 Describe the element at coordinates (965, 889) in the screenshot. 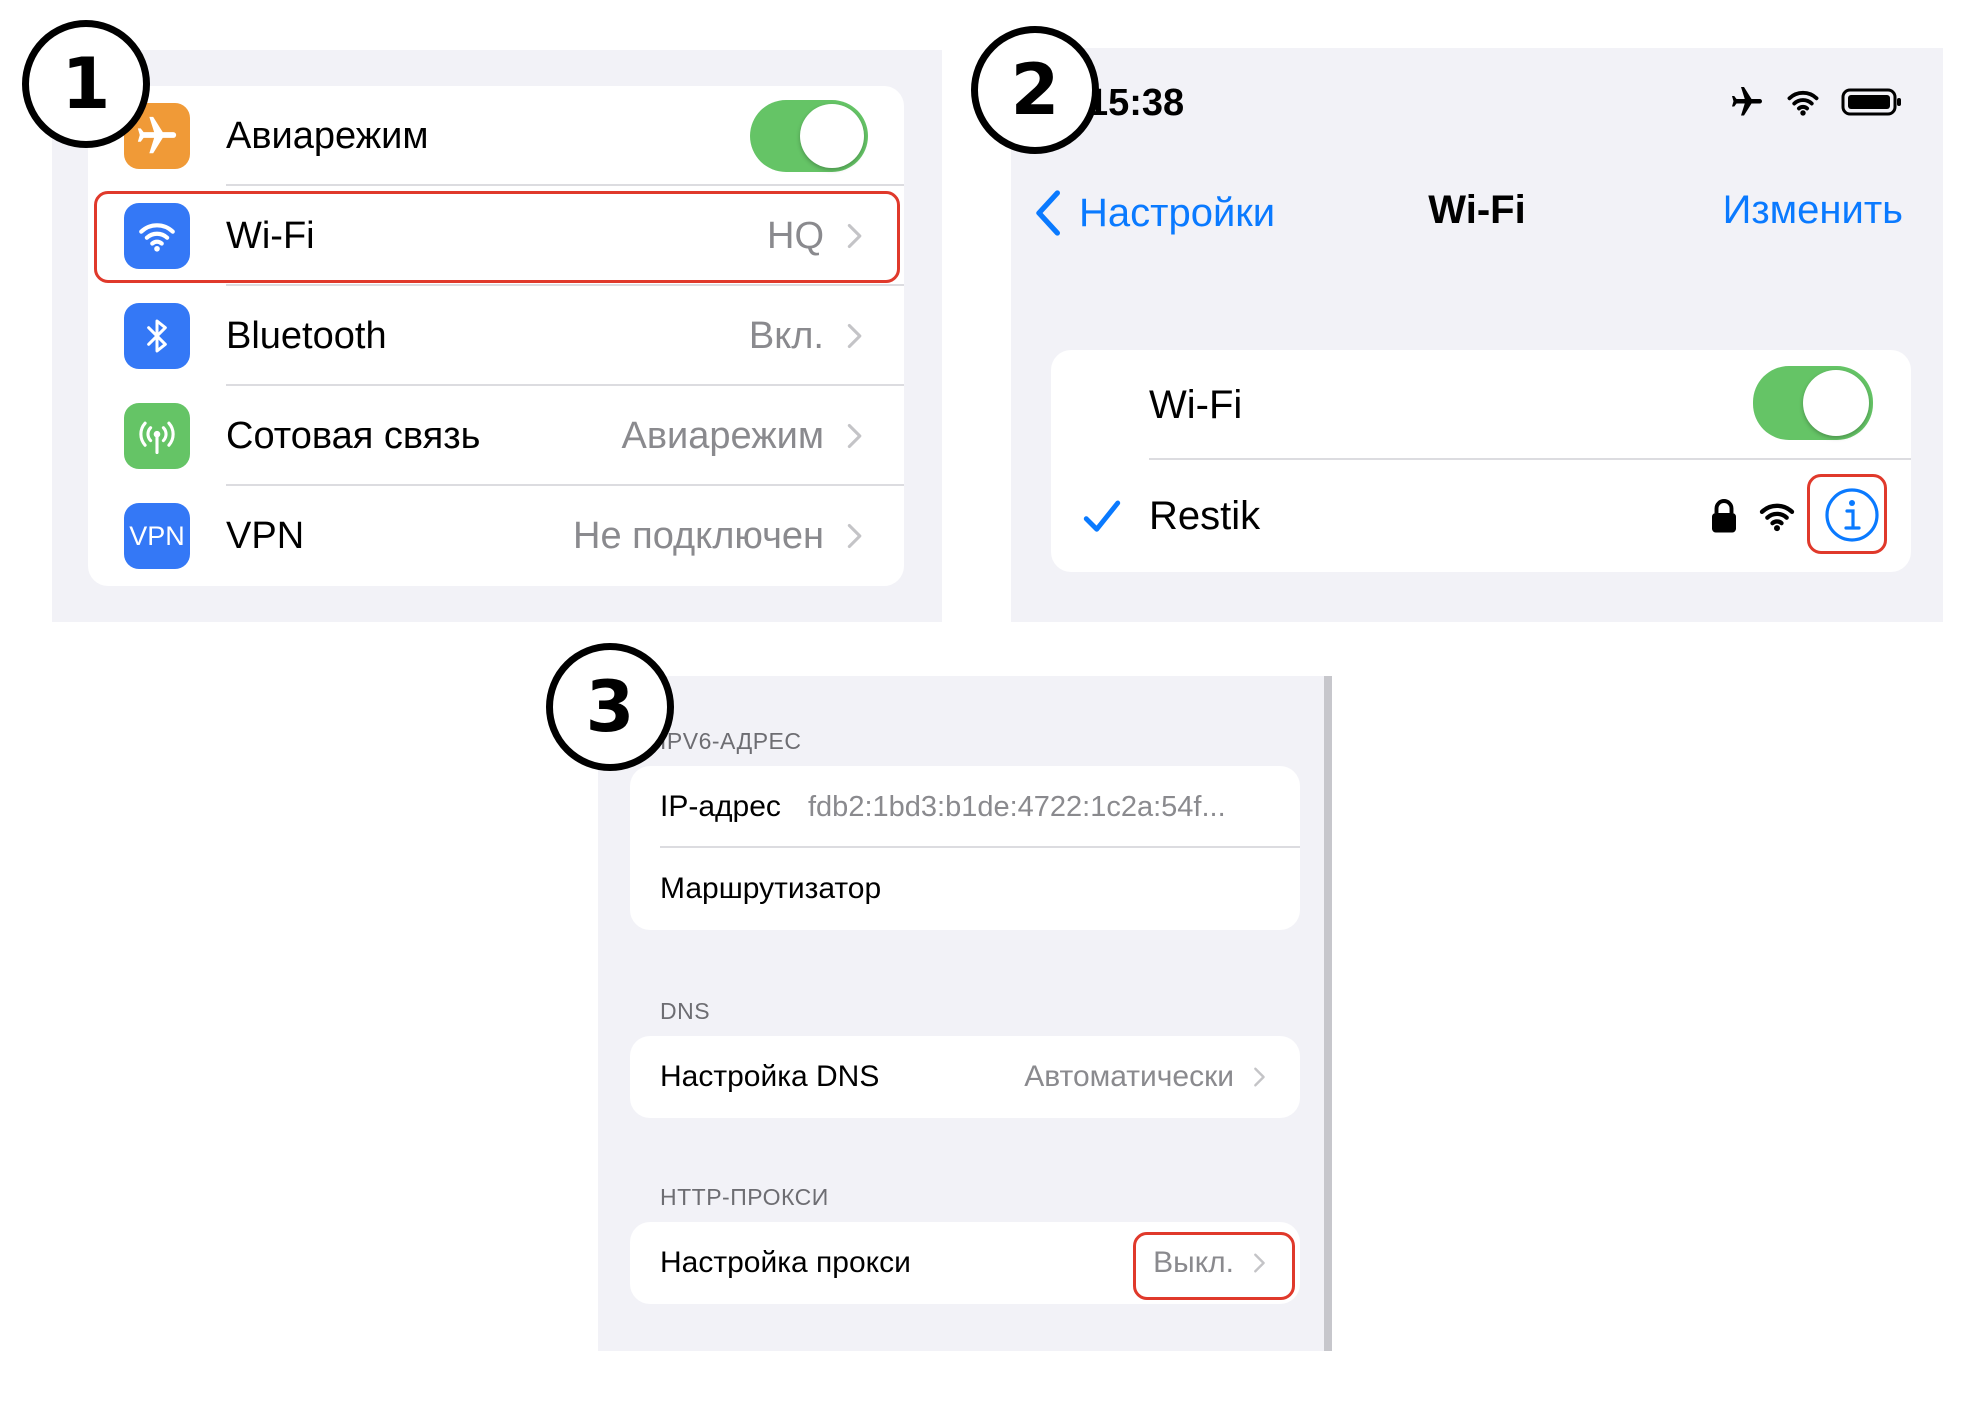

I see `router-row: Маршрутизатор` at that location.